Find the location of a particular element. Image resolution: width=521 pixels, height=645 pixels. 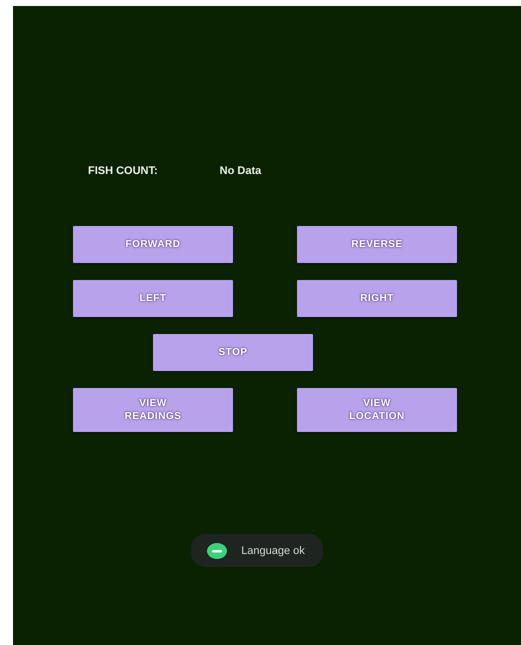

control-button: VIEW READINGS is located at coordinates (153, 410).